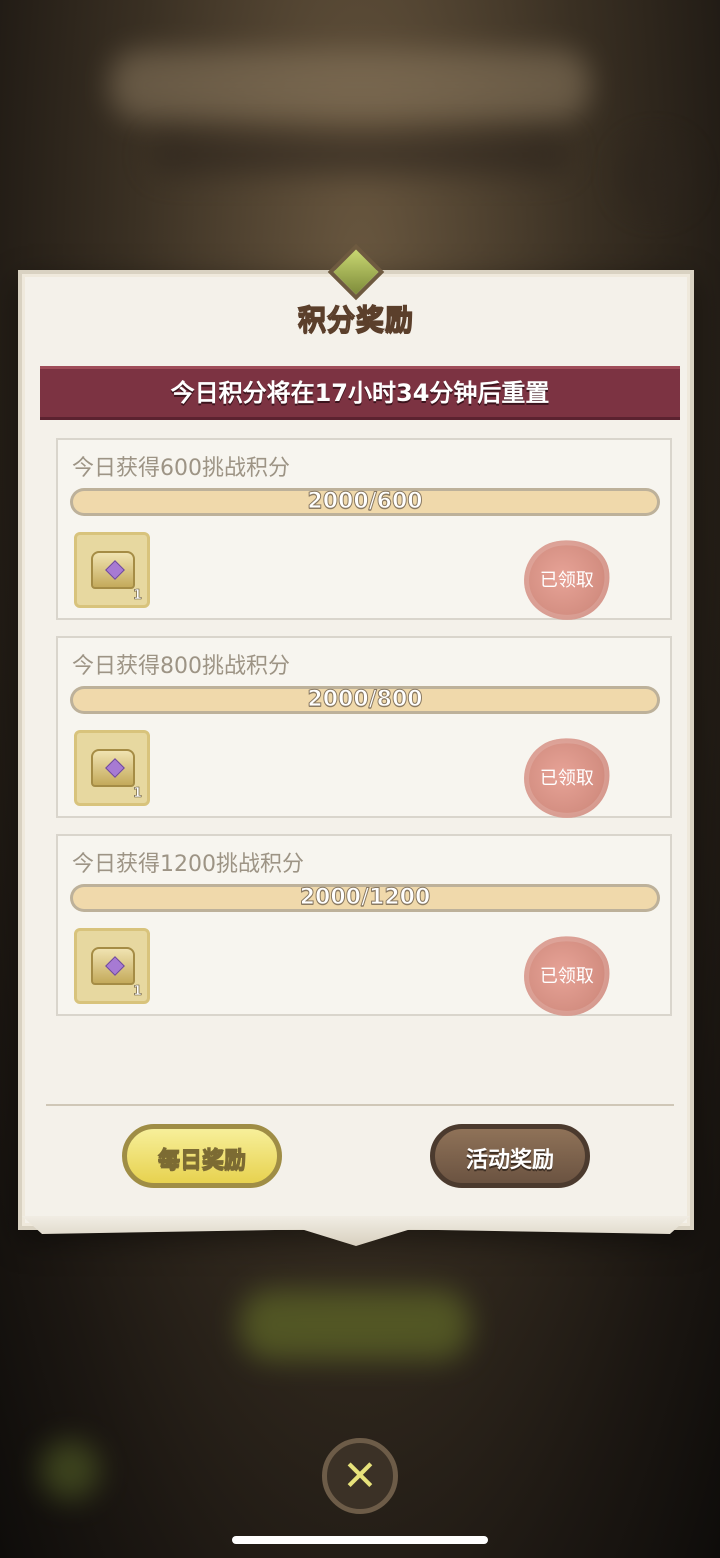 The height and width of the screenshot is (1558, 720). What do you see at coordinates (355, 319) in the screenshot?
I see `panel-title: 积分奖励` at bounding box center [355, 319].